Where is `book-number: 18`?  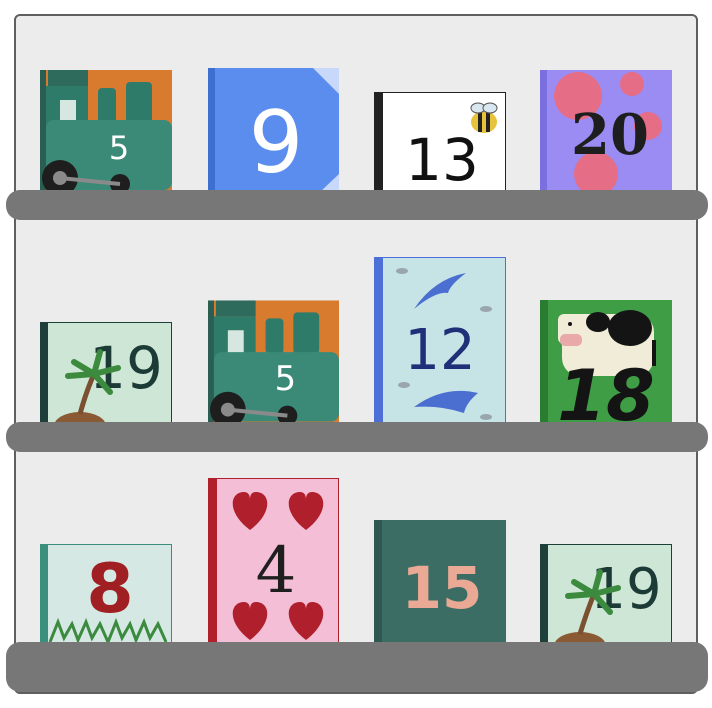 book-number: 18 is located at coordinates (605, 389).